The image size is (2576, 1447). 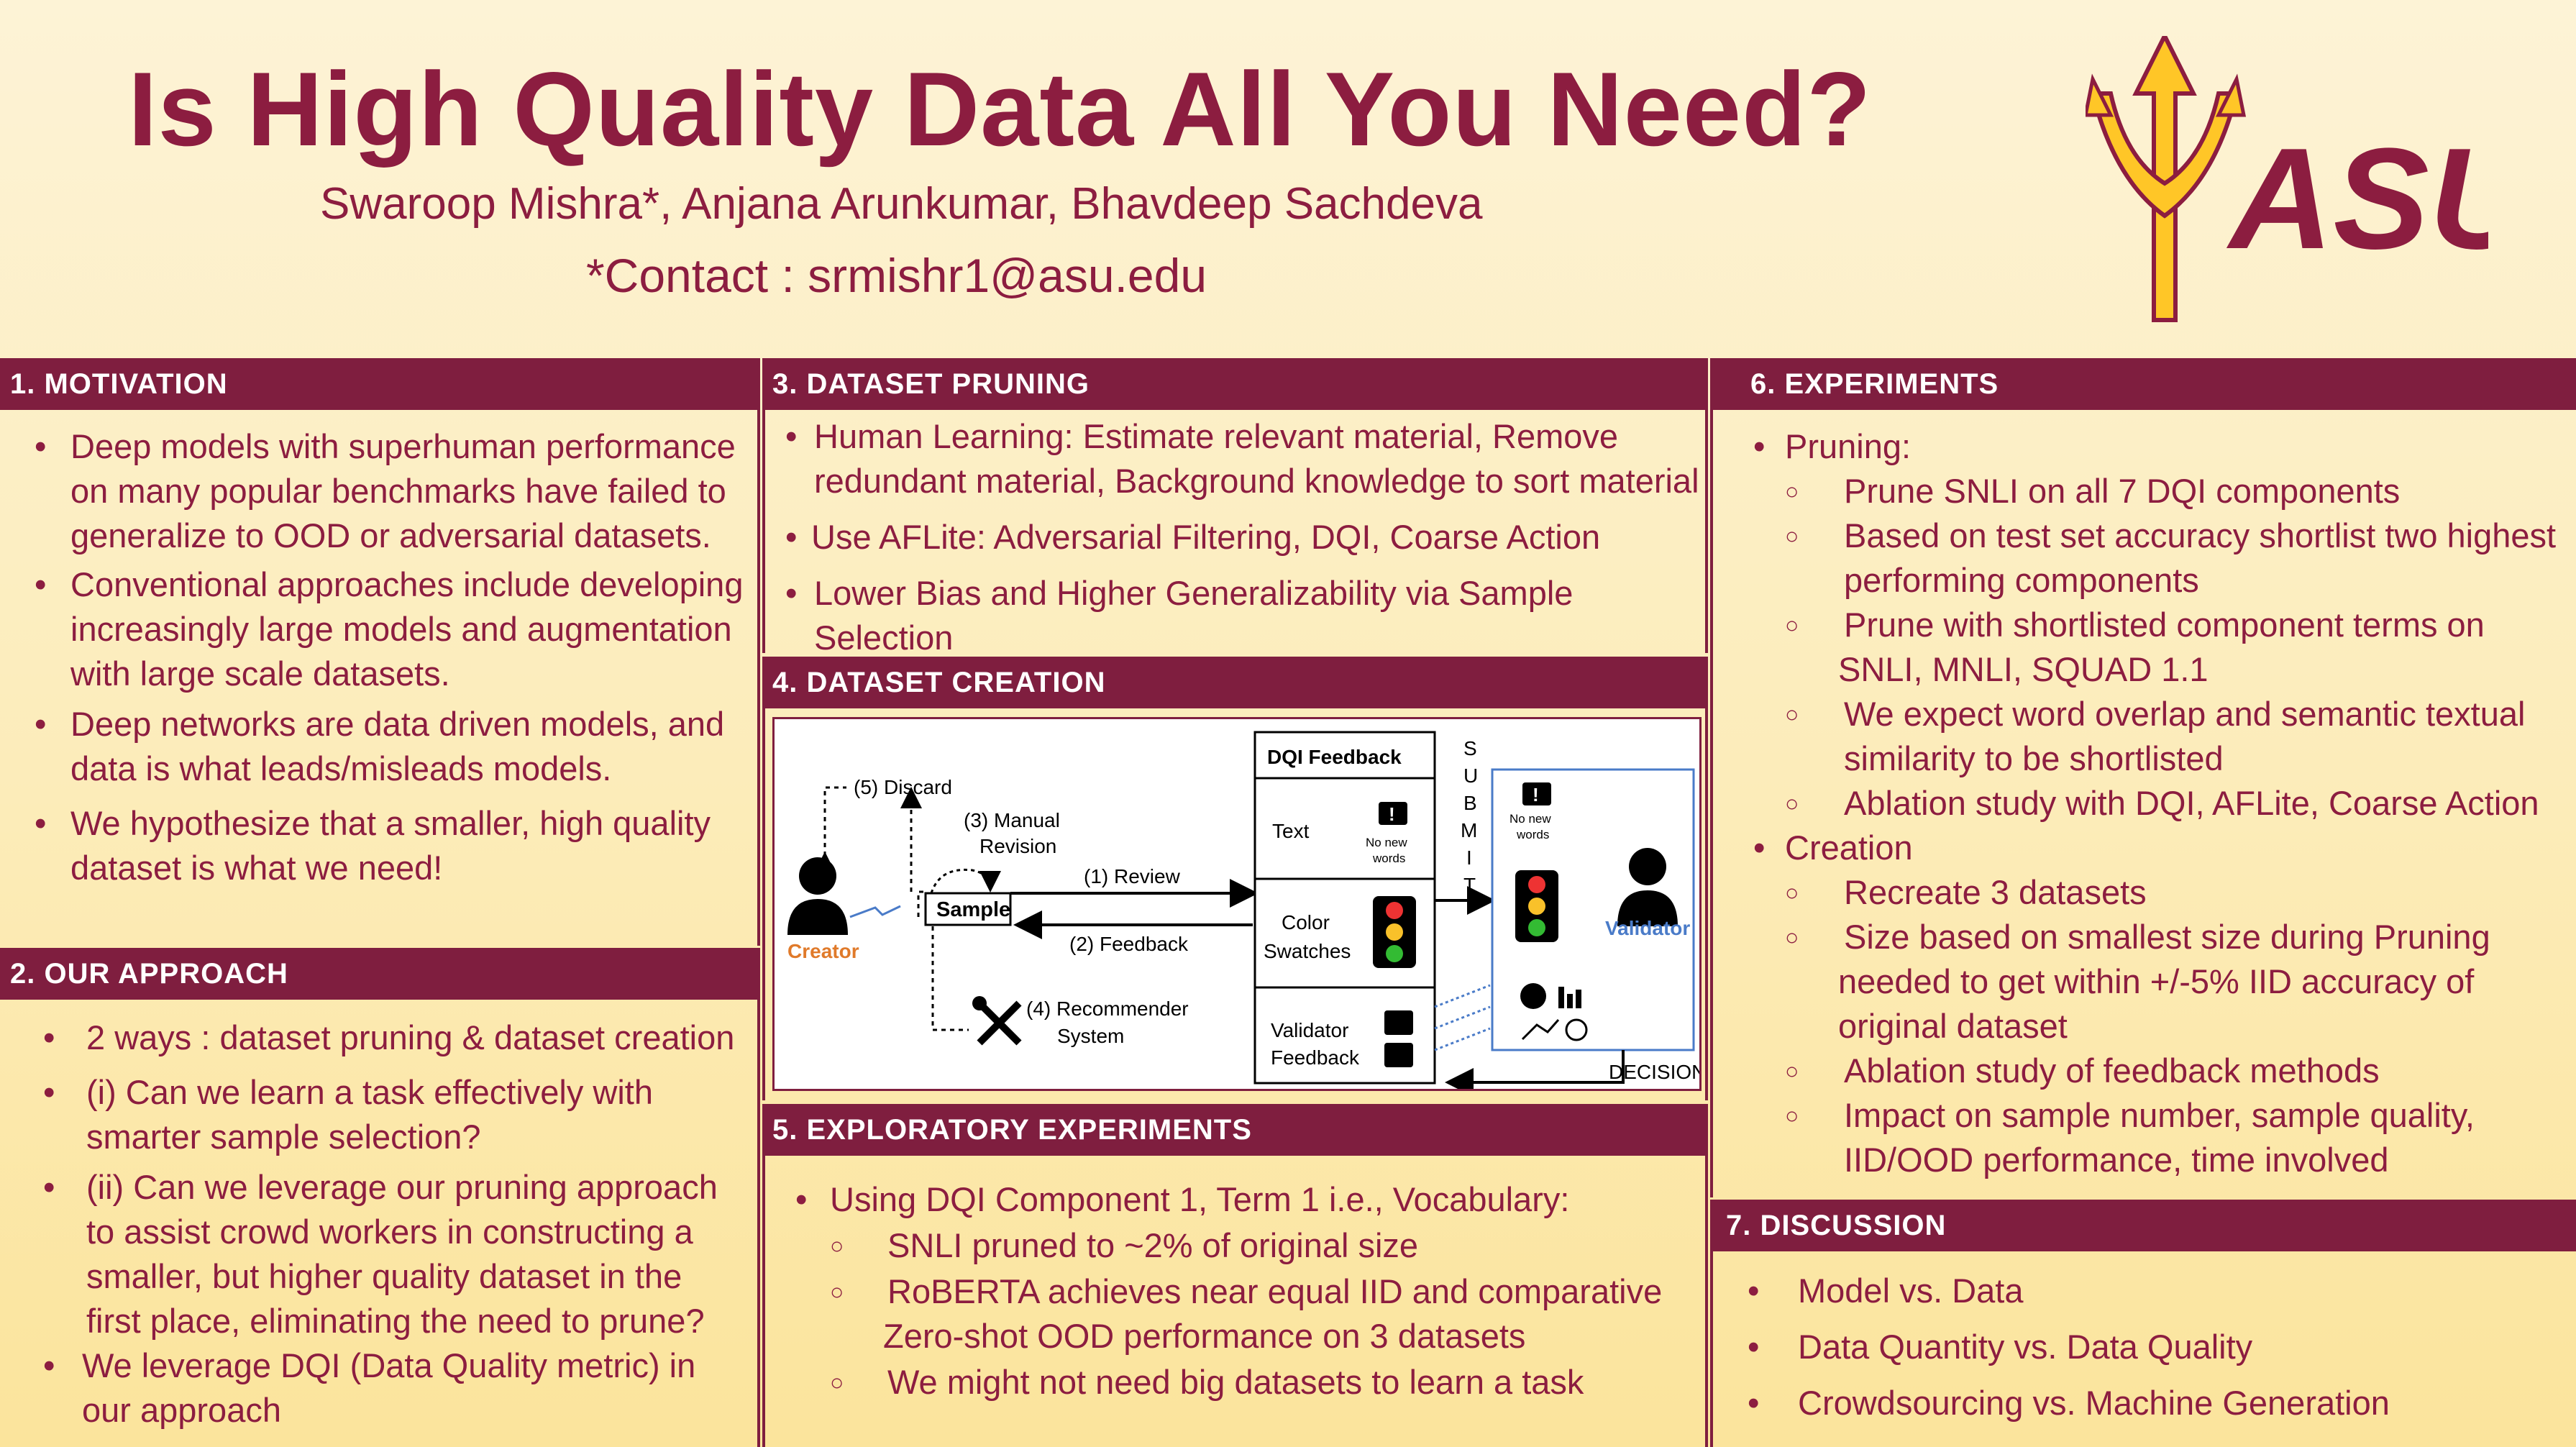 What do you see at coordinates (1307, 951) in the screenshot?
I see `swatches-label: Swatches` at bounding box center [1307, 951].